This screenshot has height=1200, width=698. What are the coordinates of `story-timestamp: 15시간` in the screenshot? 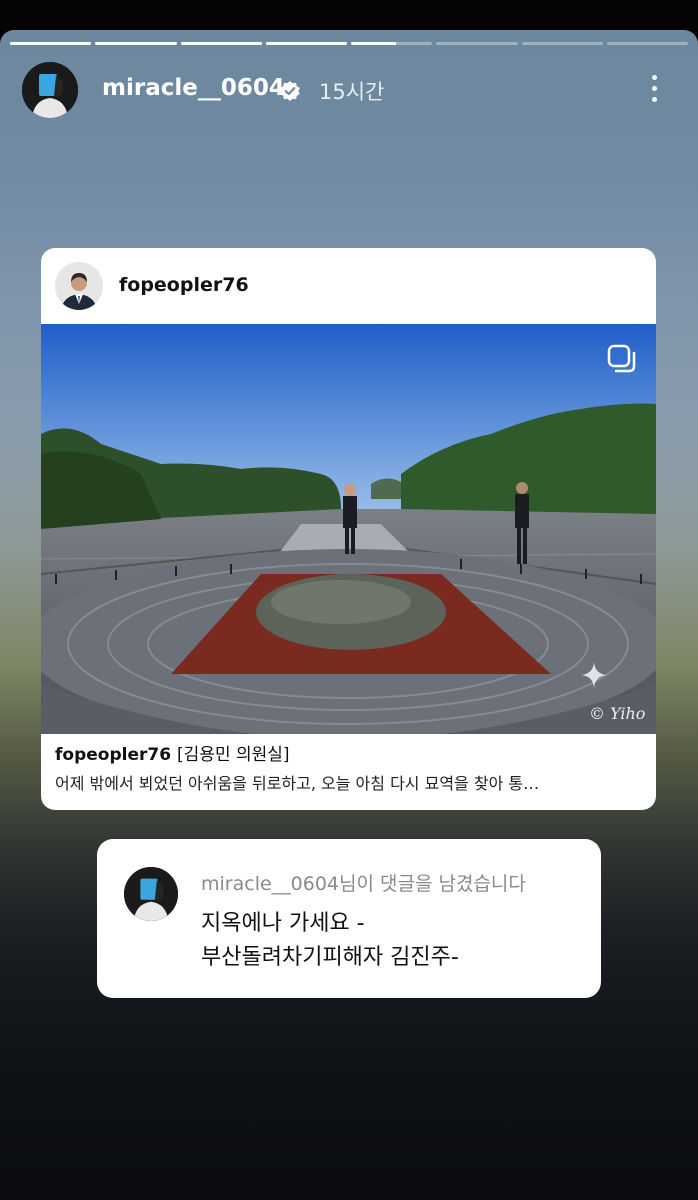 It's located at (352, 92).